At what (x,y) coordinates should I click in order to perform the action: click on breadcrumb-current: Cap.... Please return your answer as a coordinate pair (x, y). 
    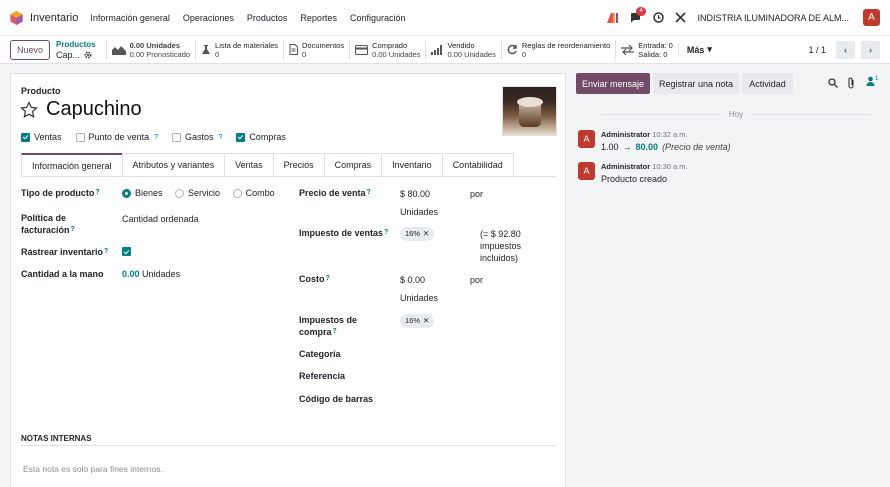
    Looking at the image, I should click on (76, 55).